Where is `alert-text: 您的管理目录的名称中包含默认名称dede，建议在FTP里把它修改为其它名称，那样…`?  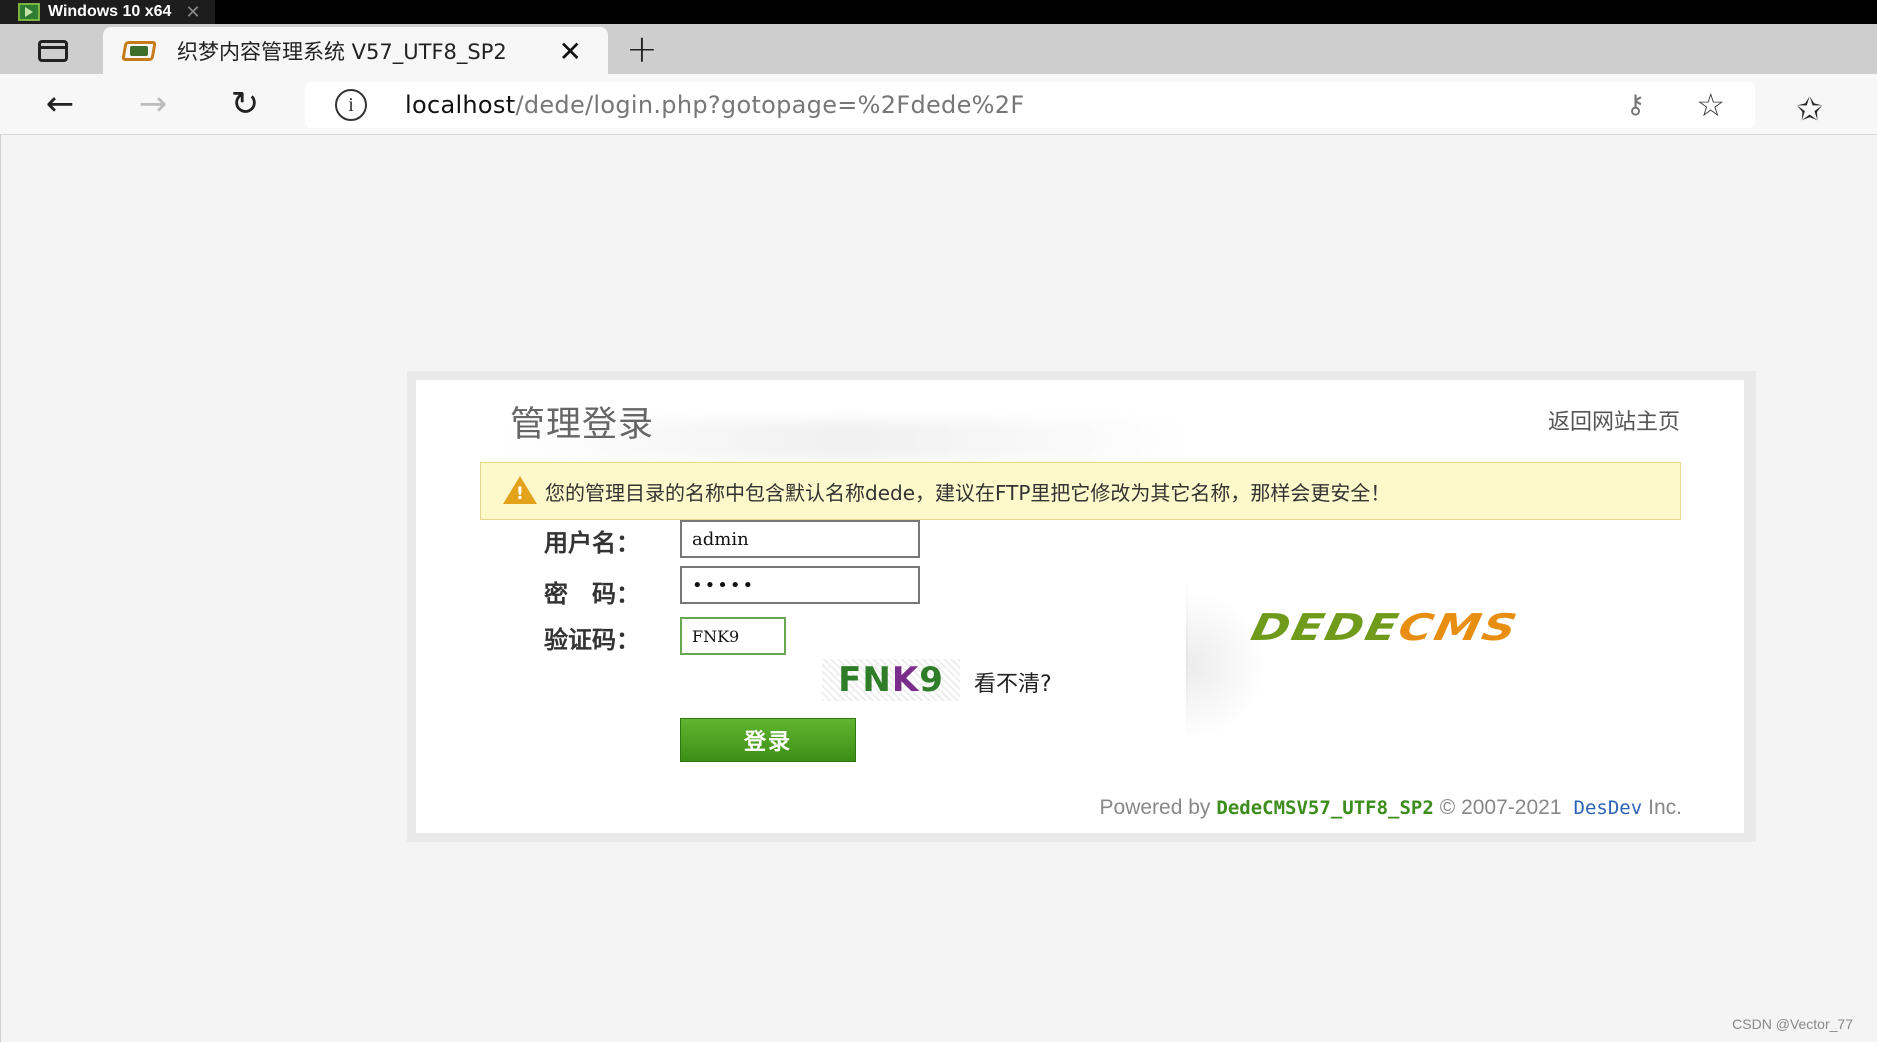
alert-text: 您的管理目录的名称中包含默认名称dede，建议在FTP里把它修改为其它名称，那样… is located at coordinates (968, 492).